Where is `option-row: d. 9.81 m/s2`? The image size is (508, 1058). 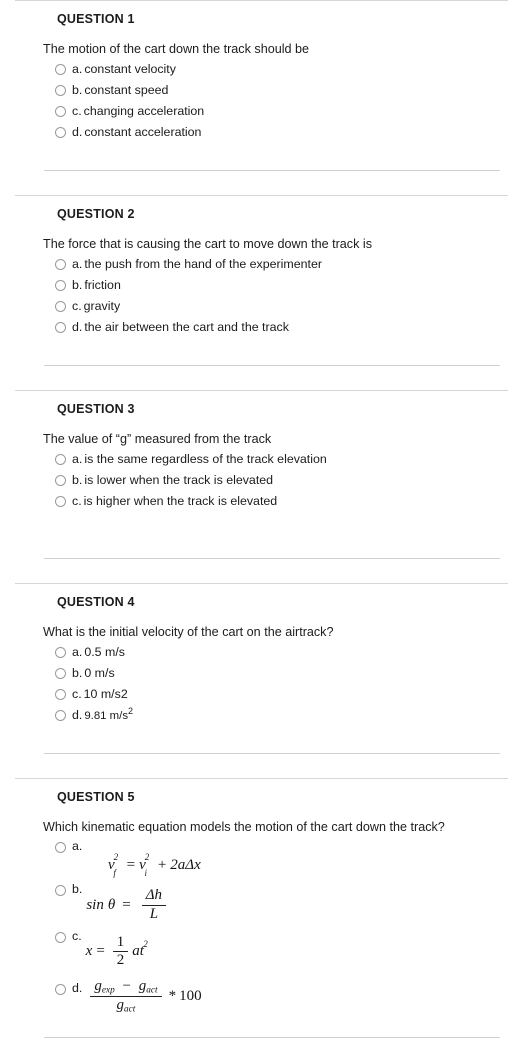 option-row: d. 9.81 m/s2 is located at coordinates (277, 716).